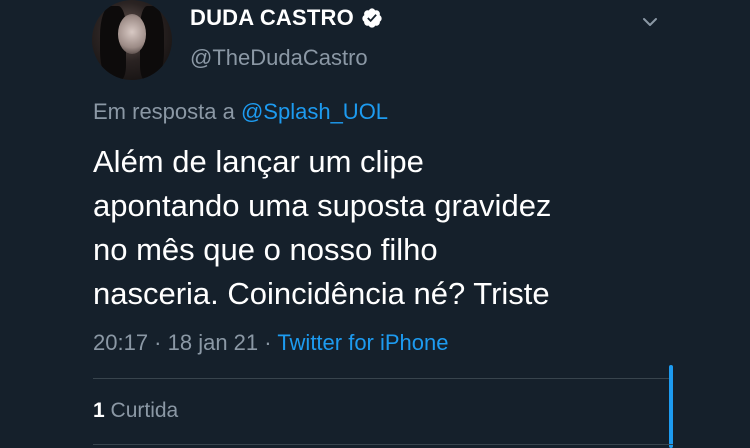  What do you see at coordinates (213, 342) in the screenshot?
I see `tweet-date: 18 jan 21` at bounding box center [213, 342].